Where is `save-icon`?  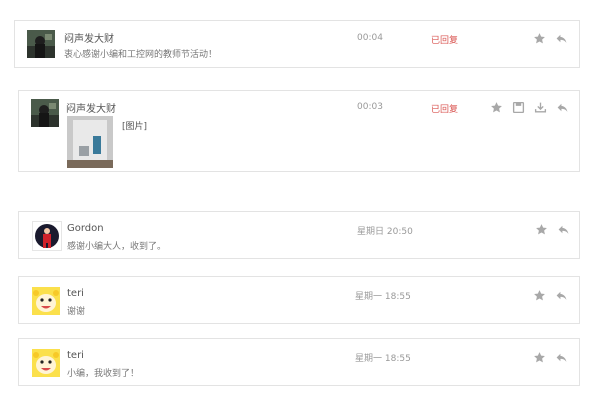
save-icon is located at coordinates (518, 107).